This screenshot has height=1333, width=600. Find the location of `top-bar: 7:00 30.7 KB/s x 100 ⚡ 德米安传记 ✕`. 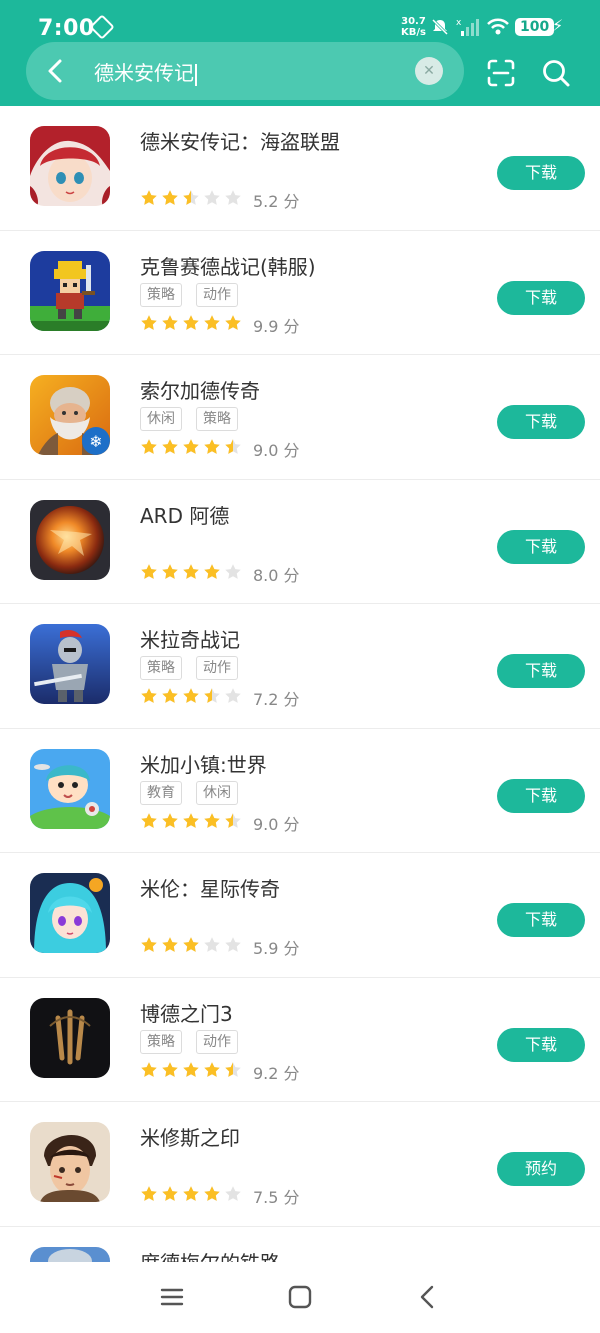

top-bar: 7:00 30.7 KB/s x 100 ⚡ 德米安传记 ✕ is located at coordinates (300, 53).